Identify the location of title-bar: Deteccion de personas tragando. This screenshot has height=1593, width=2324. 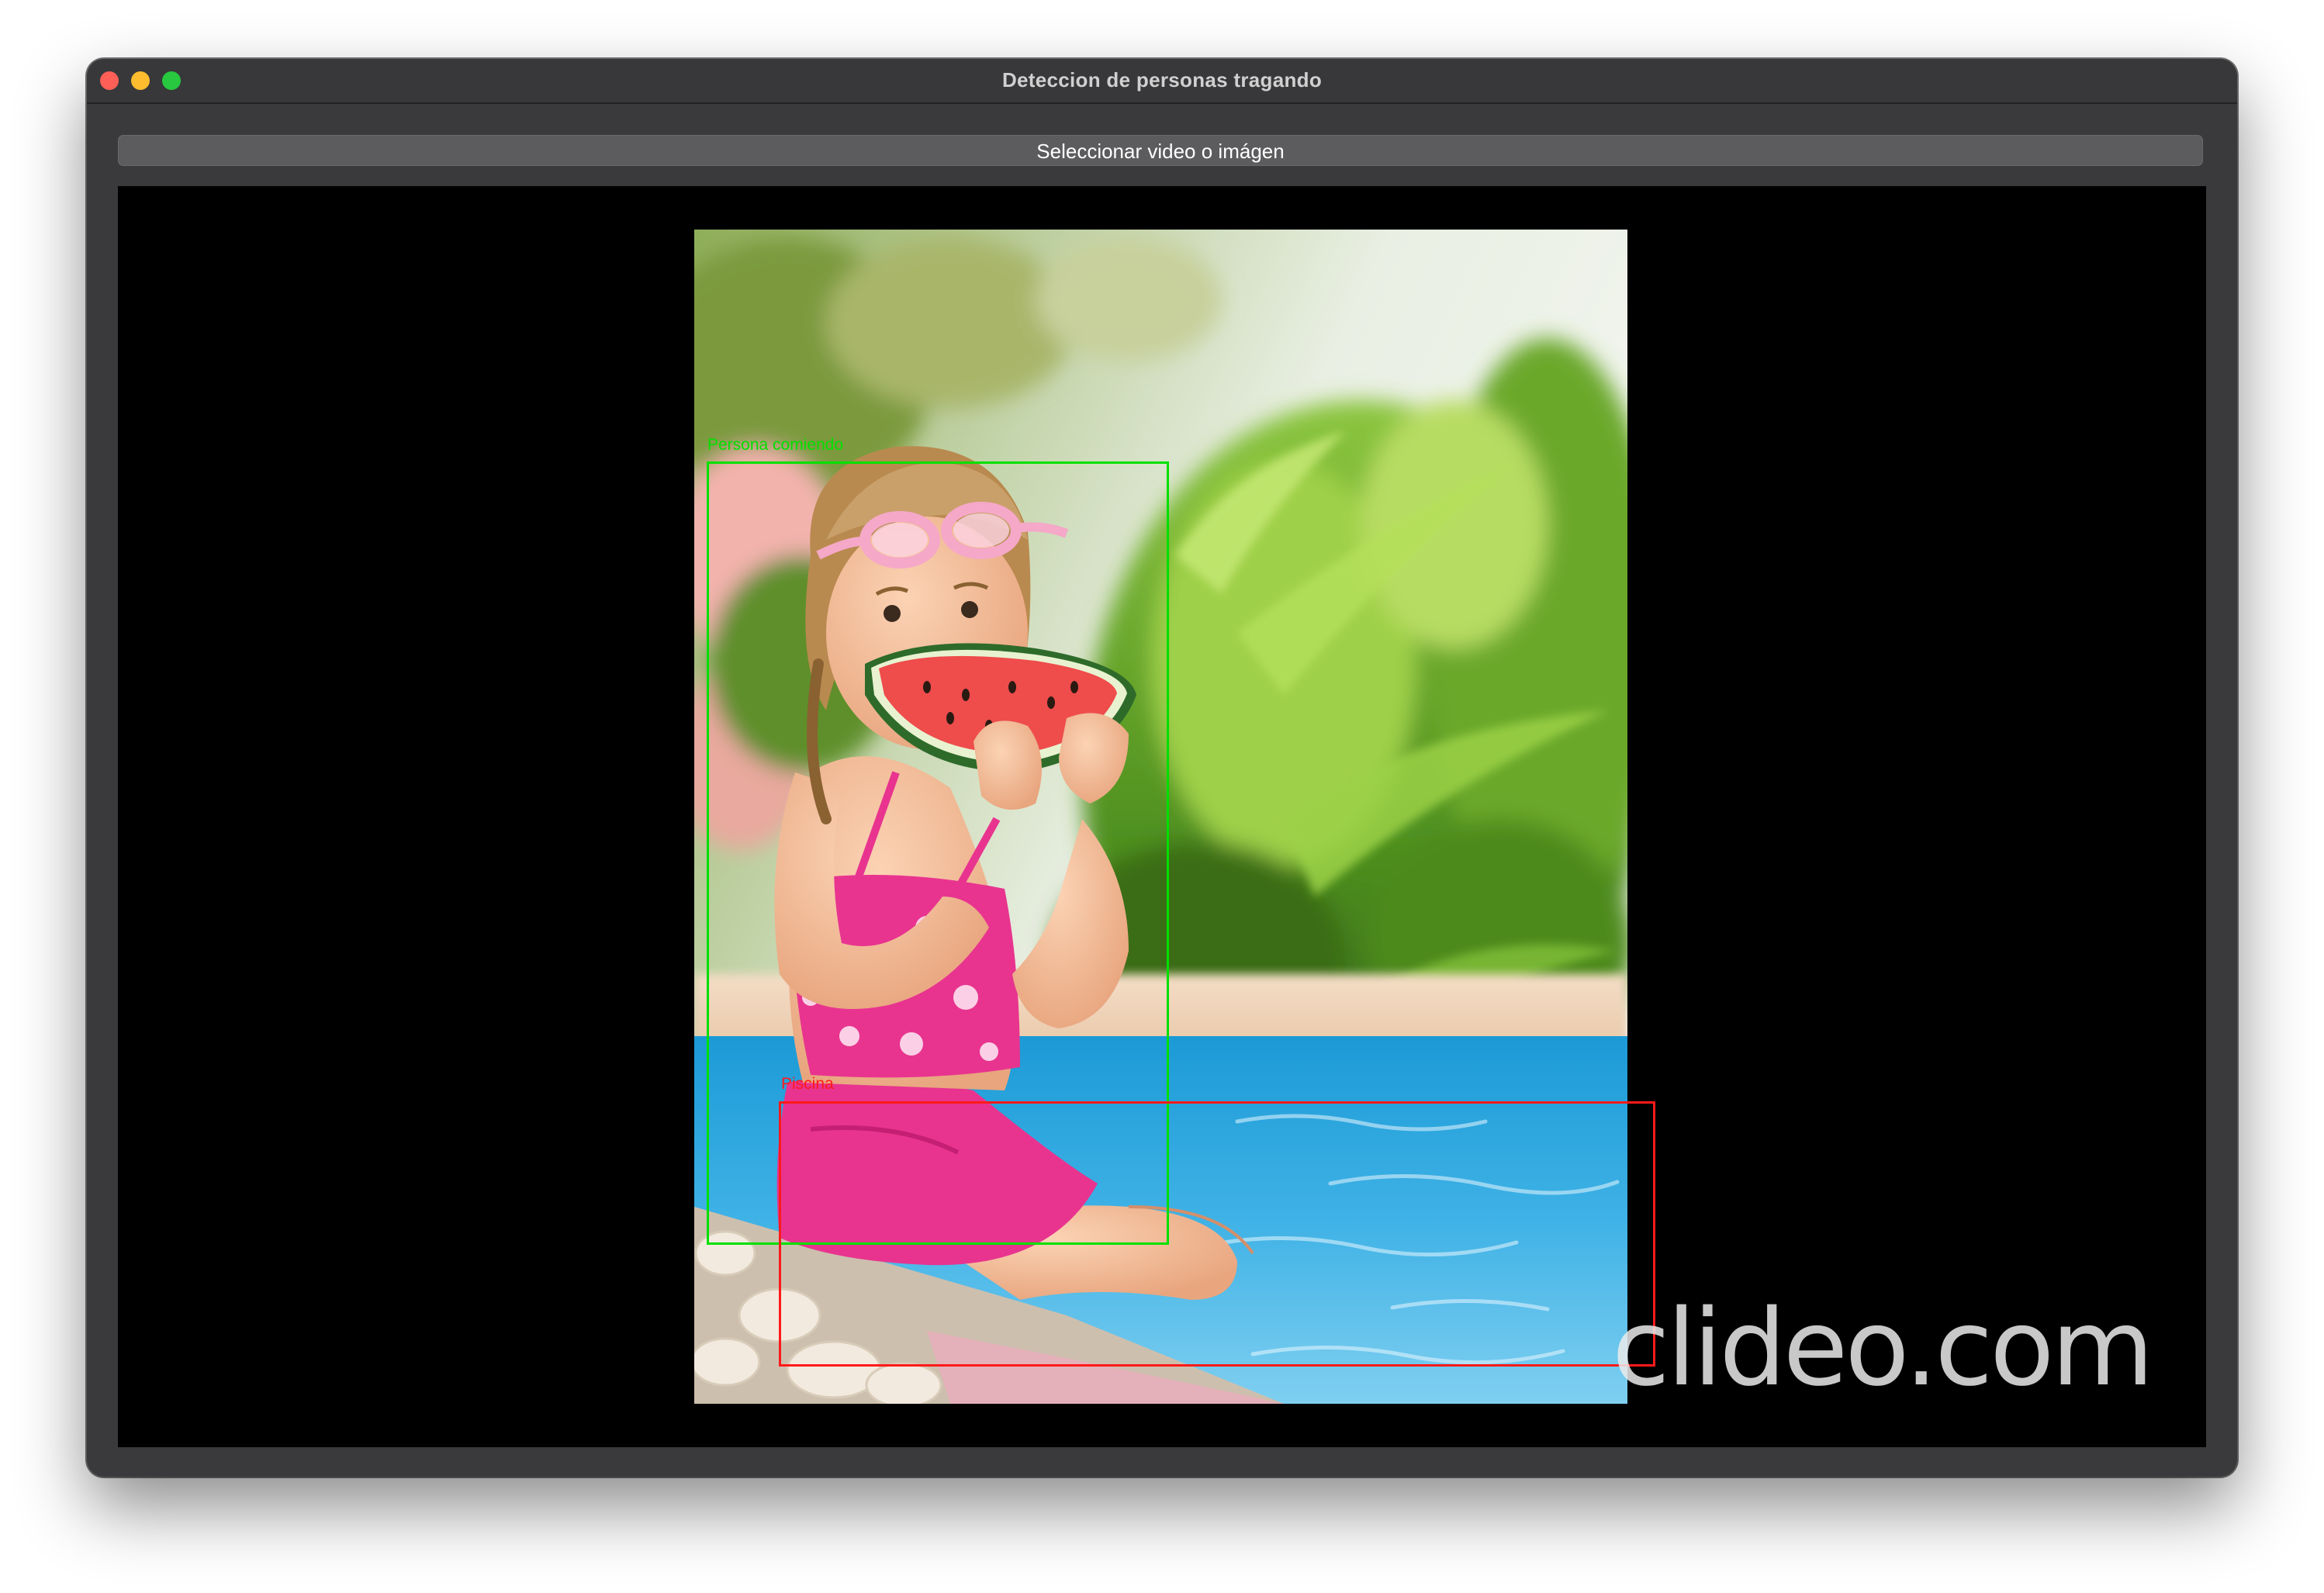
(1162, 81).